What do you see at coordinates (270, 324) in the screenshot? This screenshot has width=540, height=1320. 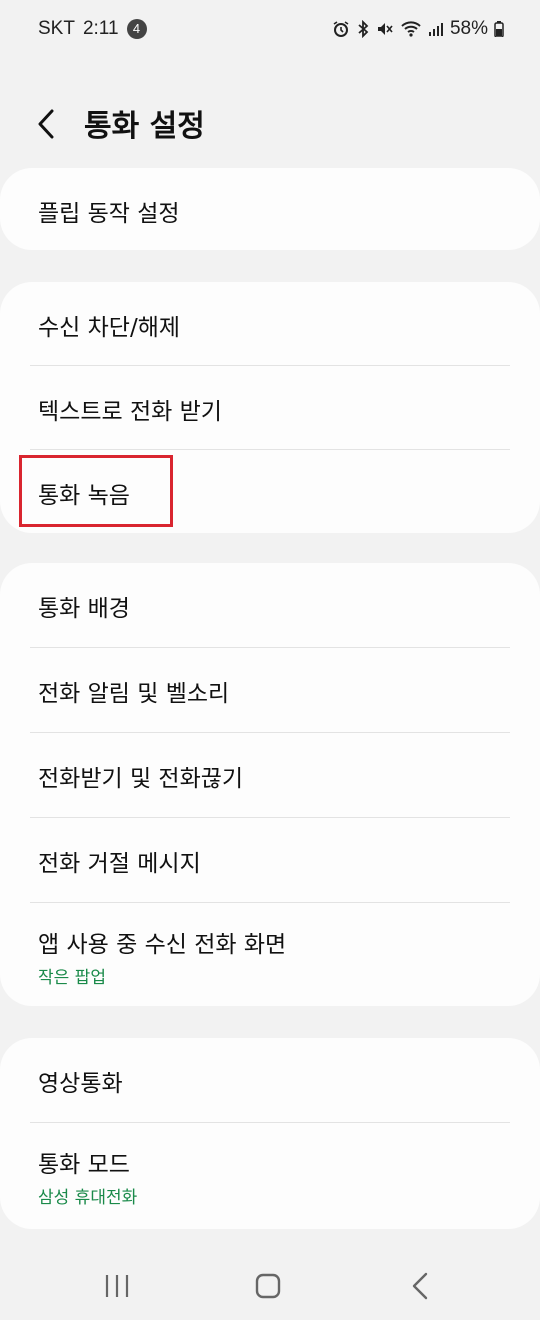 I see `setting-item-block-numbers: 수신 차단/해제` at bounding box center [270, 324].